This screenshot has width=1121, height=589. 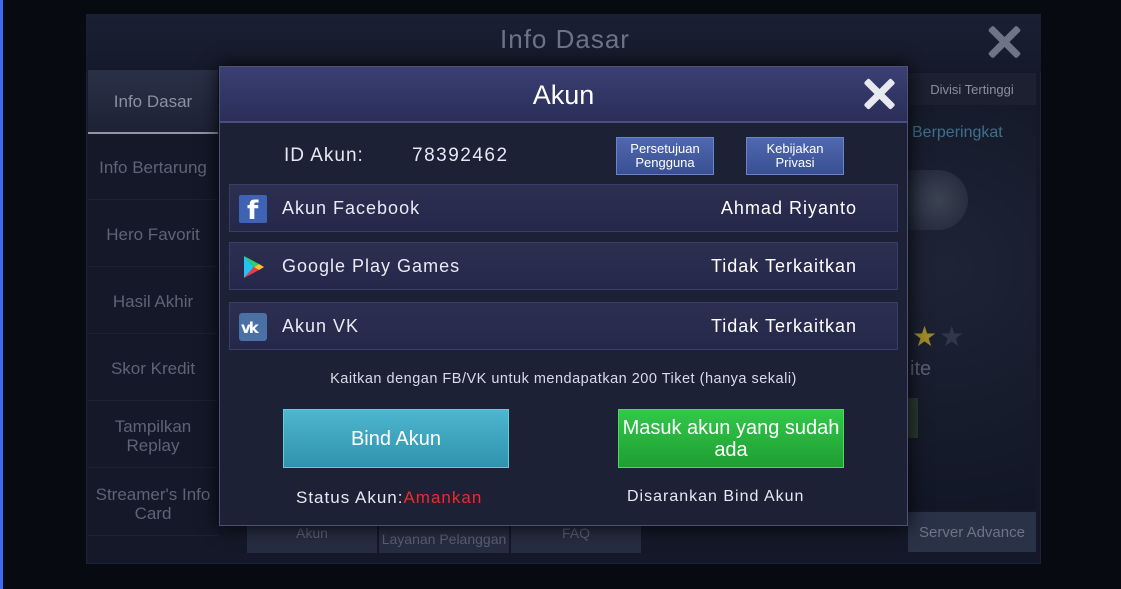 What do you see at coordinates (321, 326) in the screenshot?
I see `account-name: Akun VK` at bounding box center [321, 326].